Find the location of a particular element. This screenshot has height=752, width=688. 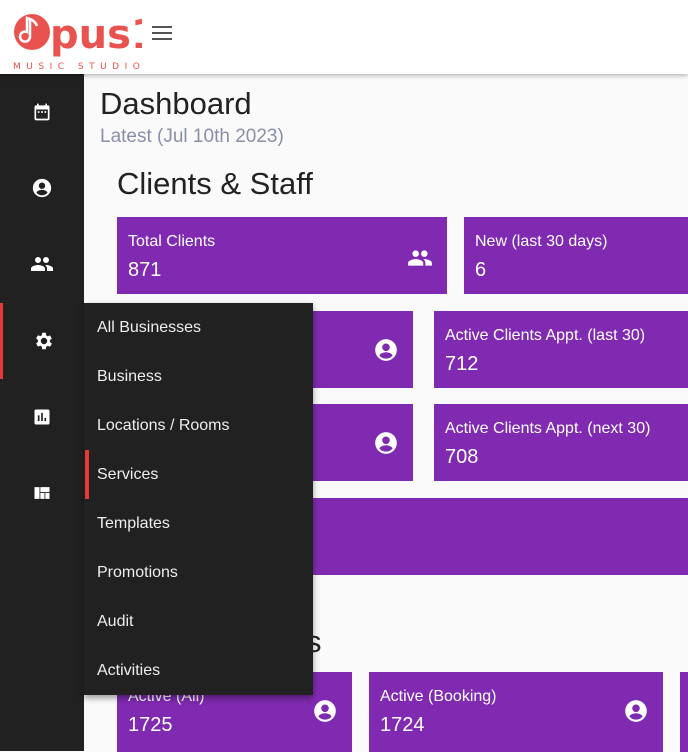

card-active-appt-last30: Active Clients Appt. (last 30) 712 is located at coordinates (561, 349).